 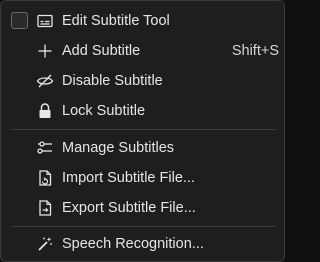 I want to click on menu-item-label: Add Subtitle, so click(x=101, y=51).